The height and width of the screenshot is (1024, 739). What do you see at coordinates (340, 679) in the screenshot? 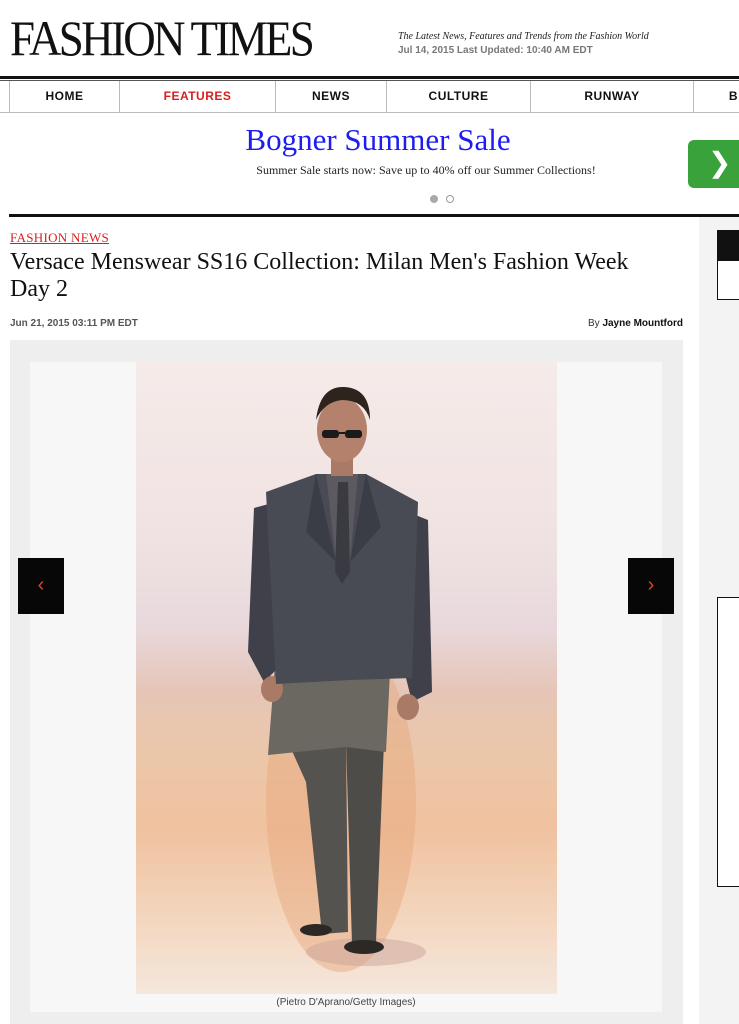
I see `runway-model-image` at bounding box center [340, 679].